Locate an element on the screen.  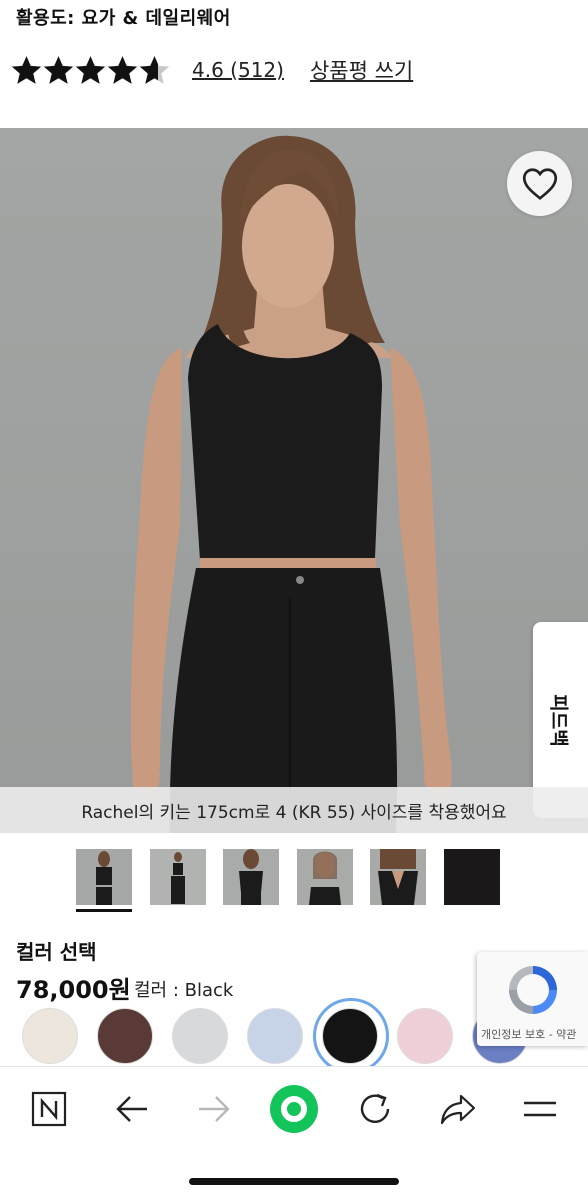
thumbnail-fabric is located at coordinates (471, 877).